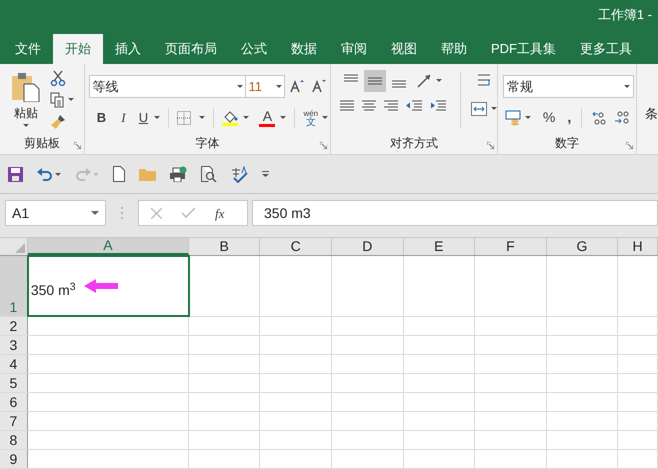 Image resolution: width=658 pixels, height=469 pixels. Describe the element at coordinates (122, 213) in the screenshot. I see `drag-handle-icon` at that location.